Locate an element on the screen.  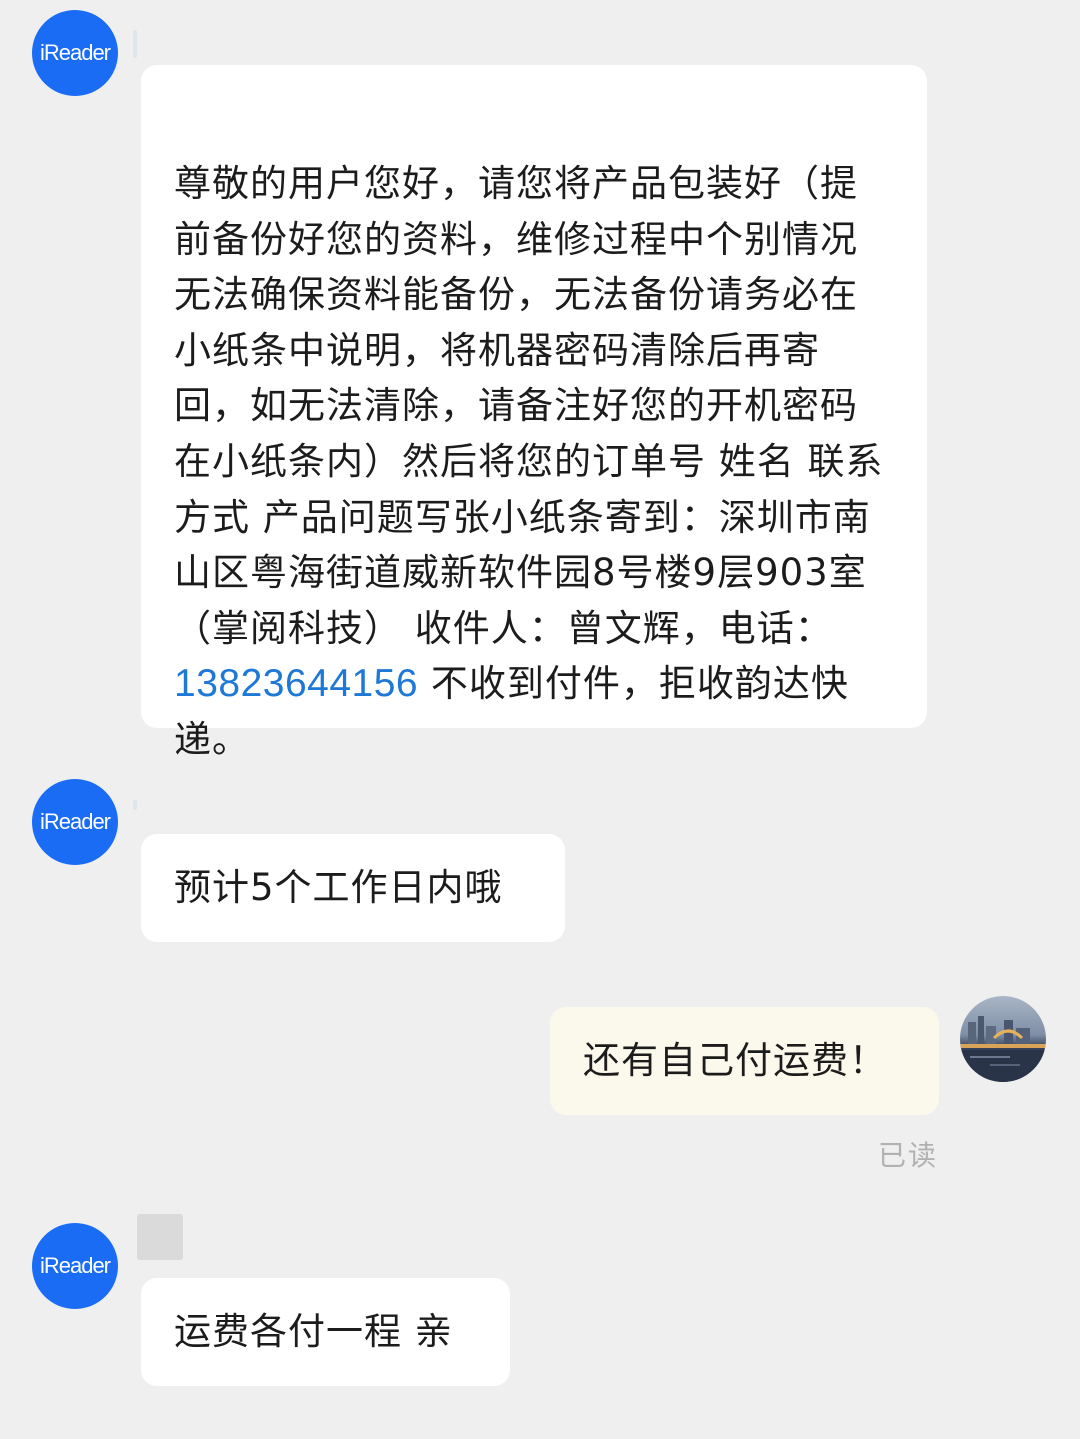
my-message-bubble: 还有自己付运费！ is located at coordinates (744, 1061).